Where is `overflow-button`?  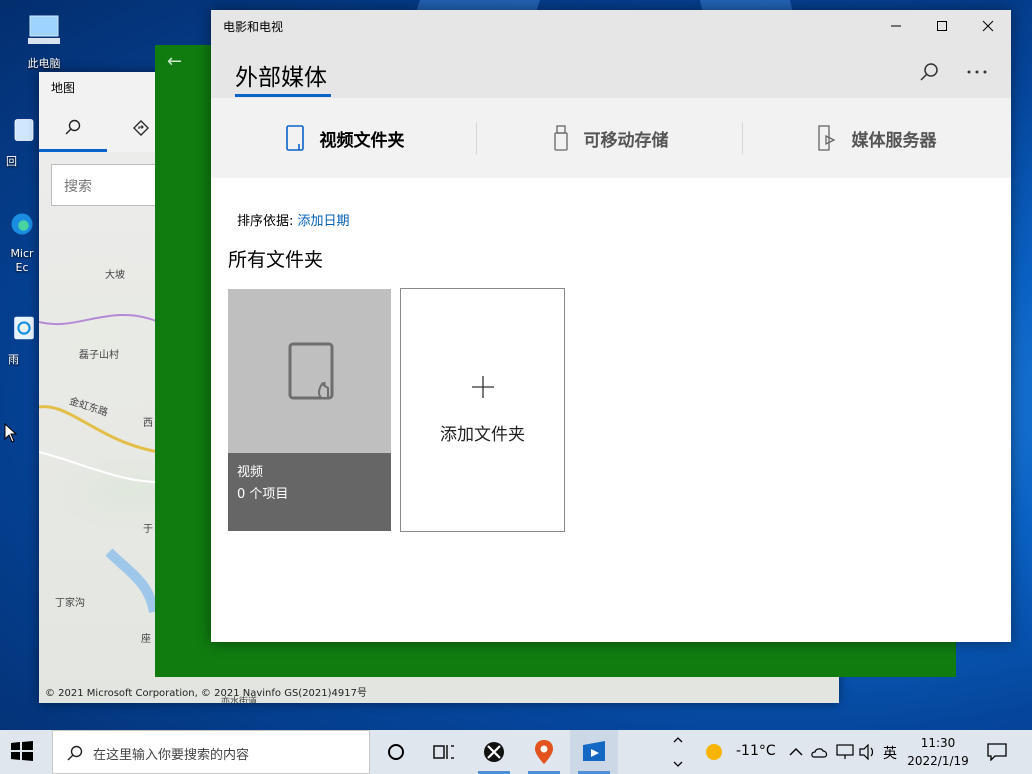 overflow-button is located at coordinates (679, 752).